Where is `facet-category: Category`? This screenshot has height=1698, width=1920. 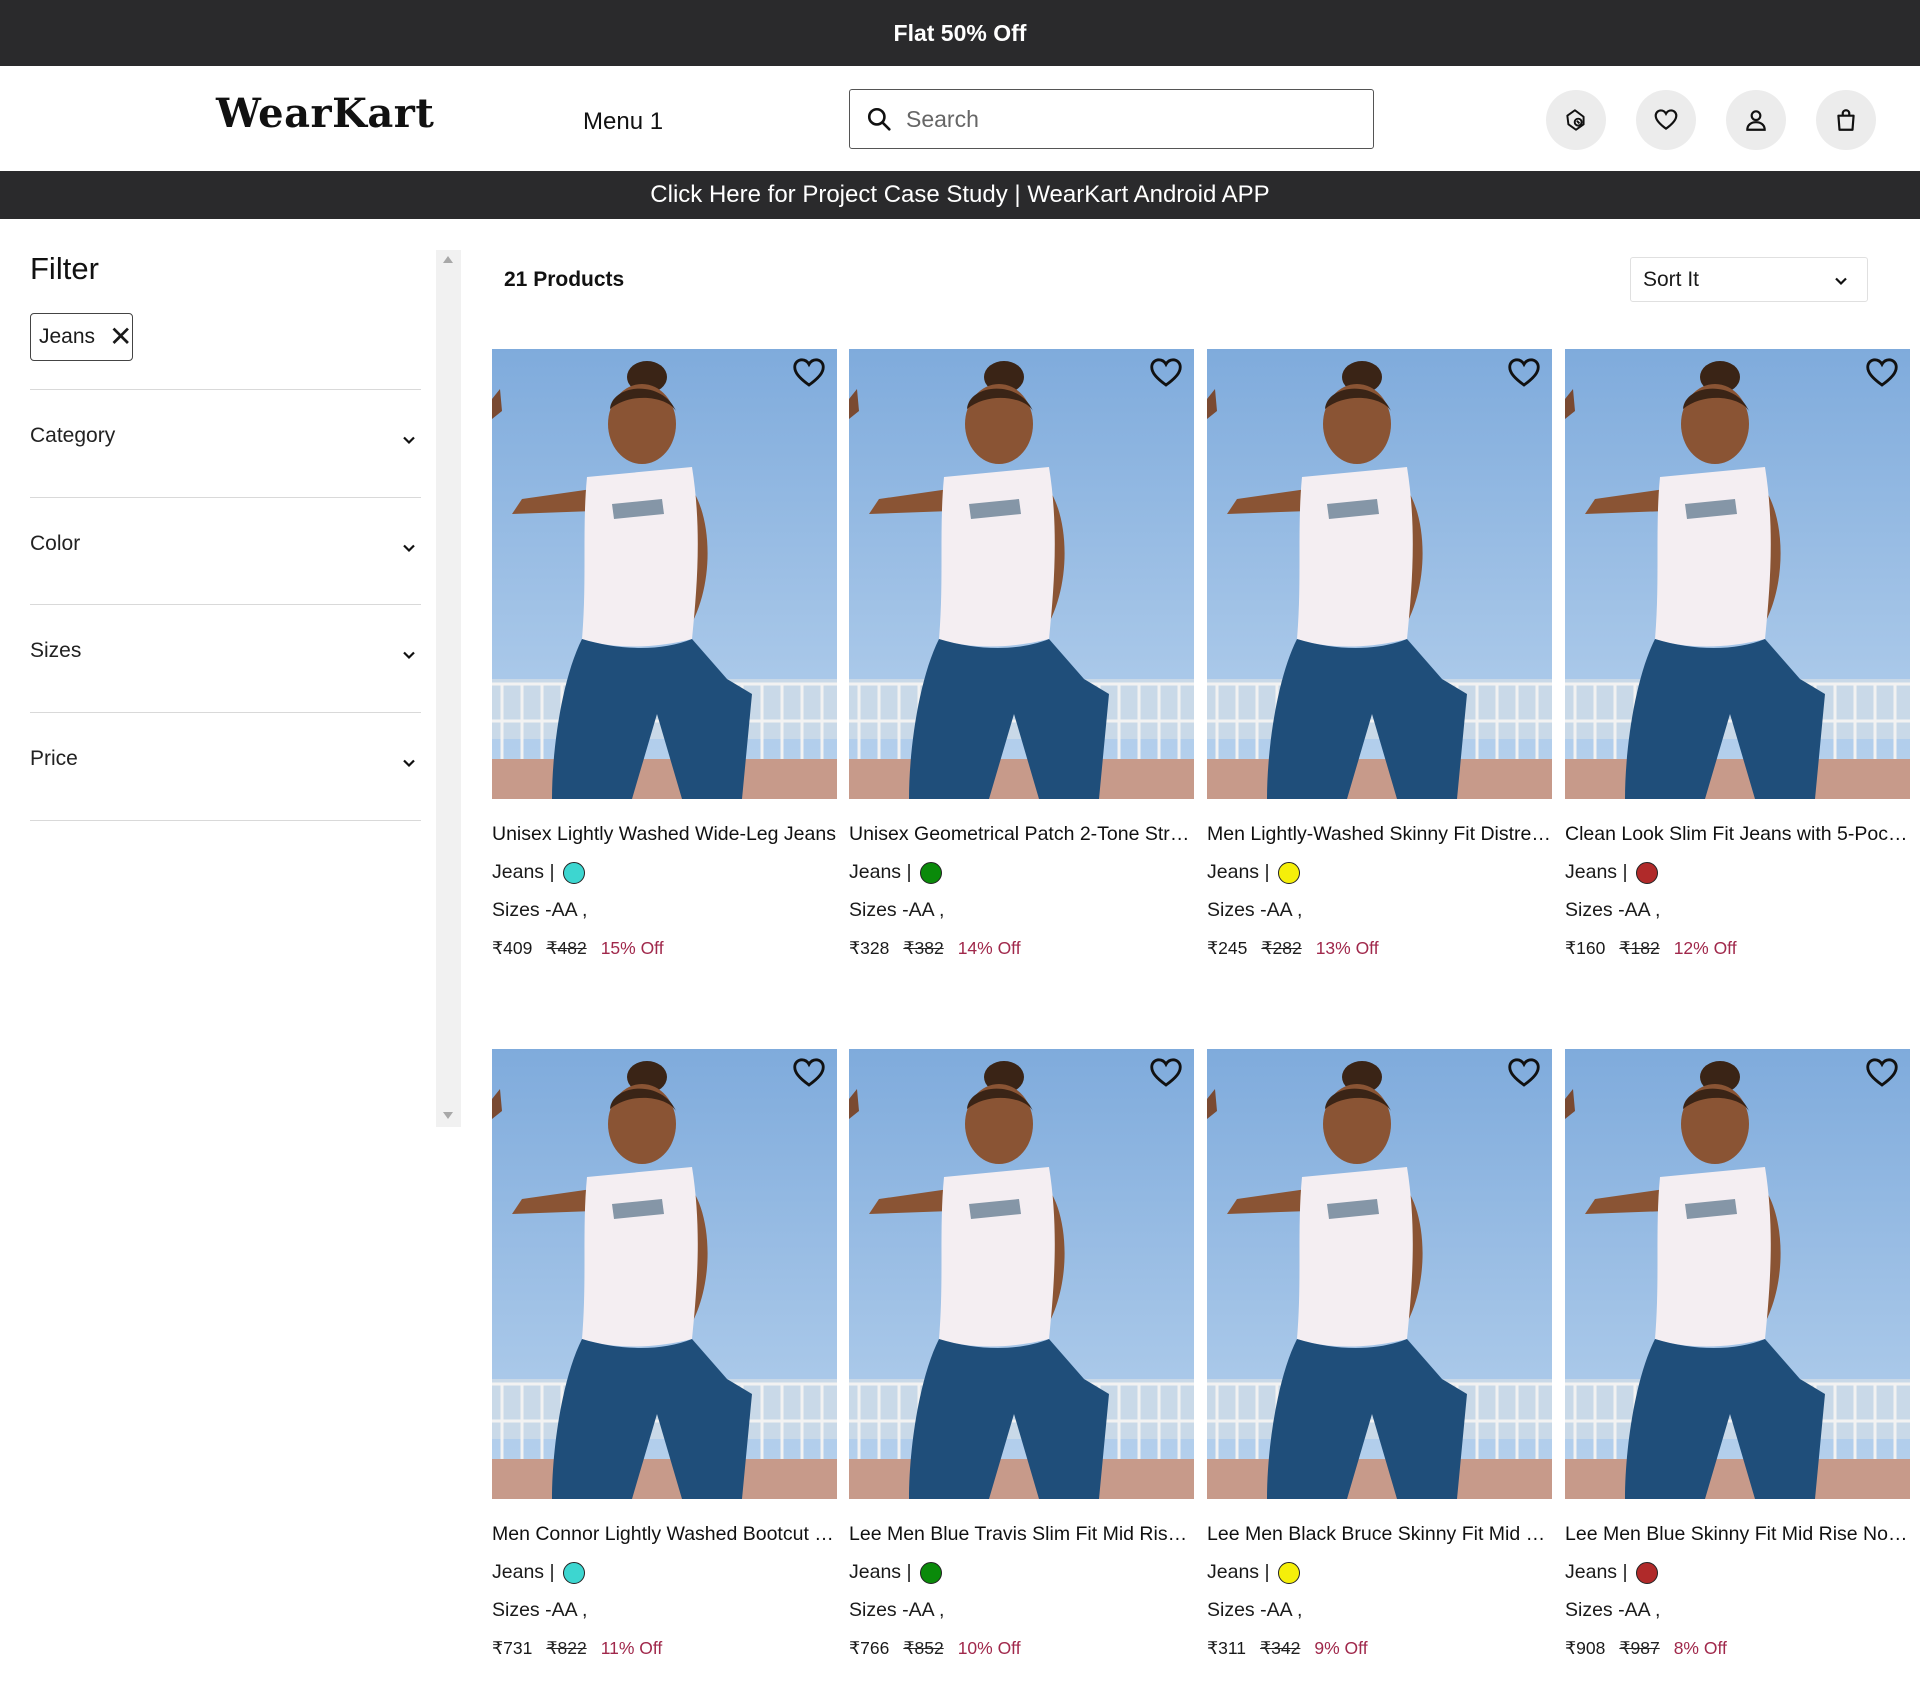
facet-category: Category is located at coordinates (225, 443).